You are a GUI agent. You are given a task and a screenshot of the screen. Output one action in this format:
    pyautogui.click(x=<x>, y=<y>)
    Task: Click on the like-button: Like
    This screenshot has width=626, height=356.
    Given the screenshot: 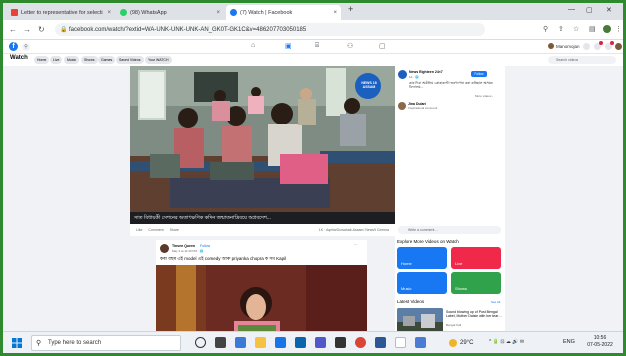 What is the action you would take?
    pyautogui.click(x=139, y=230)
    